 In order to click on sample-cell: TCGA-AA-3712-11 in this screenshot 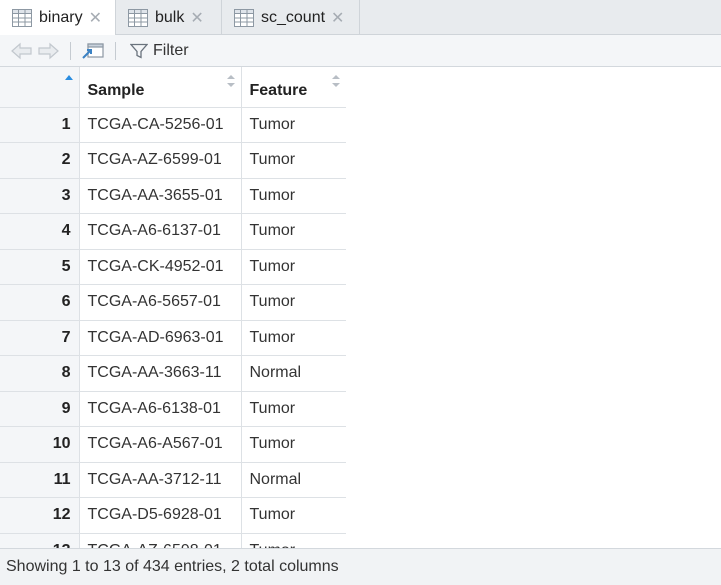, I will do `click(160, 480)`.